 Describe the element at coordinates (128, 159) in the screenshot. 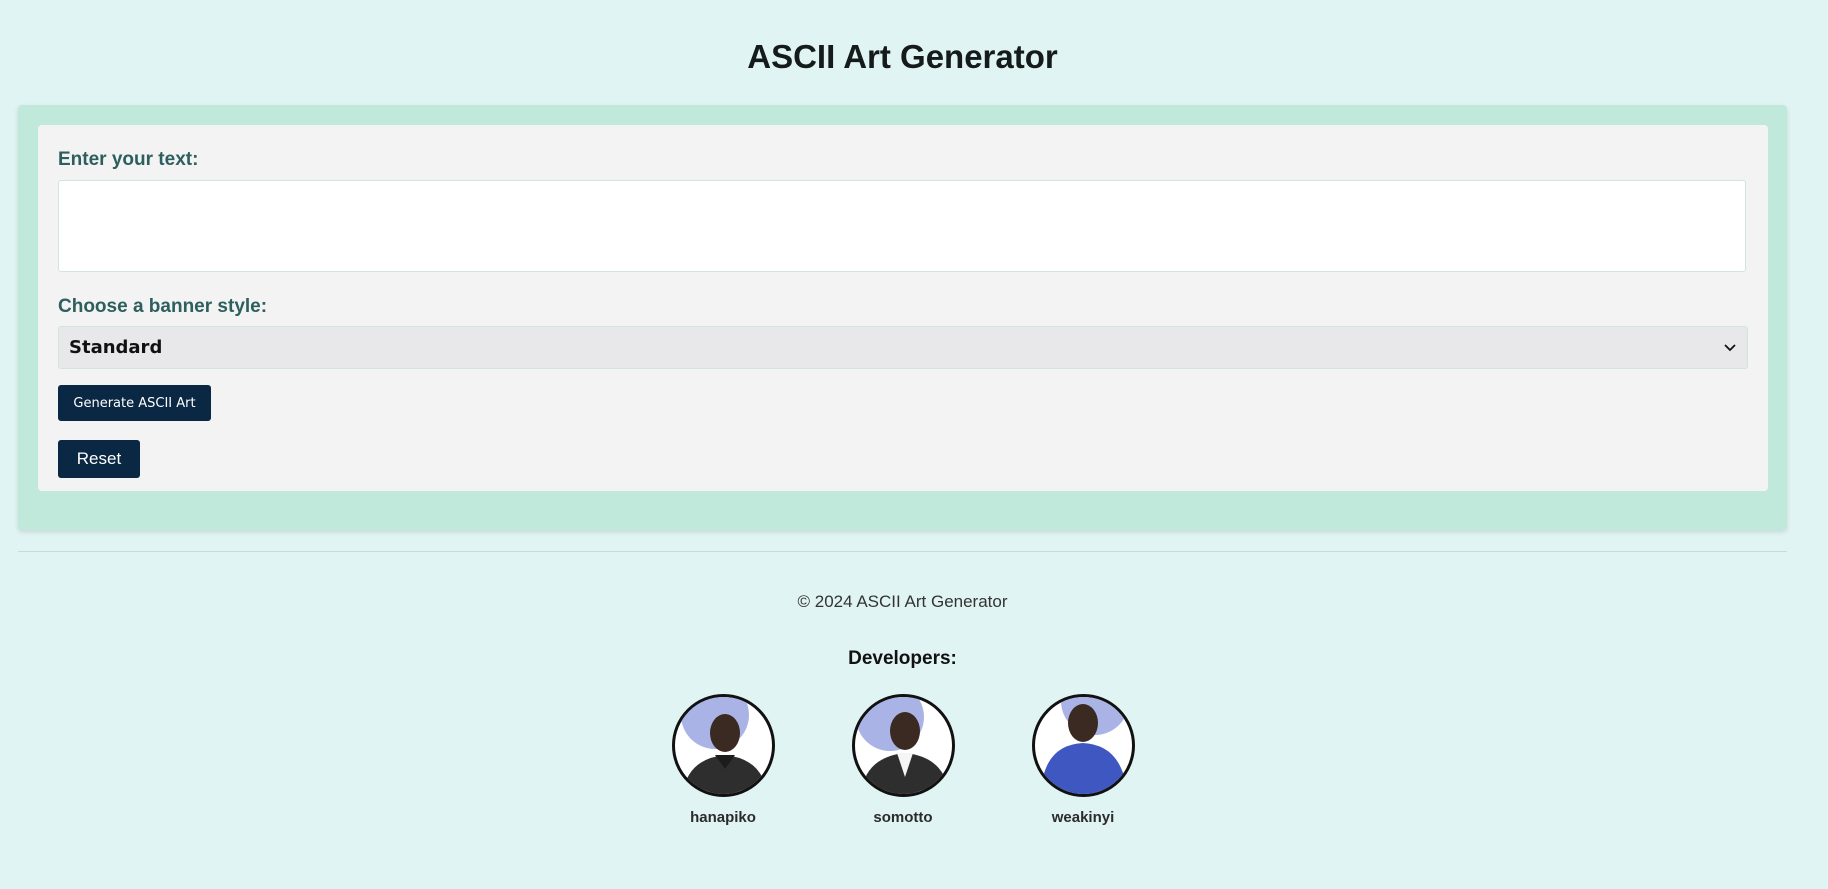

I see `text-input-label: Enter your text:` at that location.